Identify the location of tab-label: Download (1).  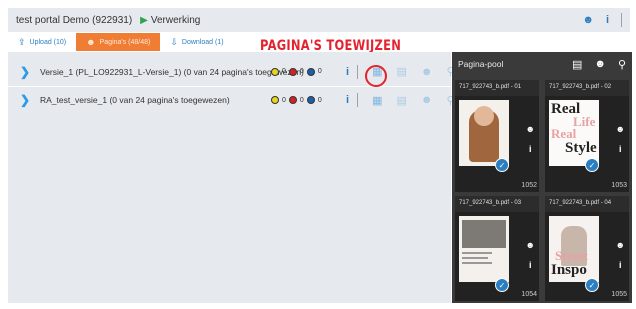
(202, 42).